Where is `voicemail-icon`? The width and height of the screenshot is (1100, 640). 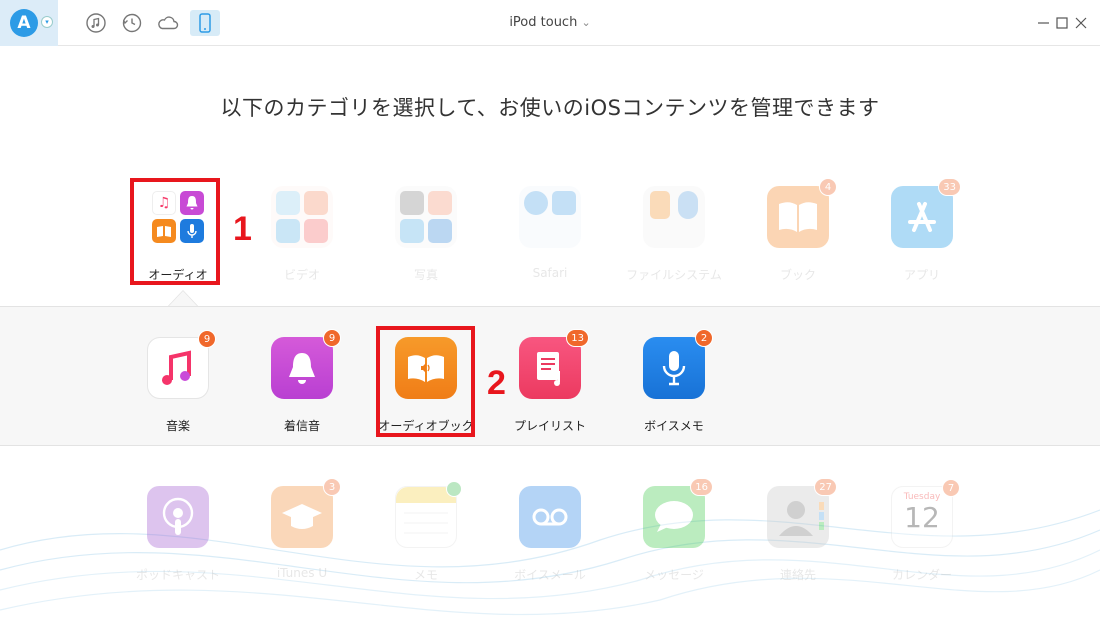 voicemail-icon is located at coordinates (550, 517).